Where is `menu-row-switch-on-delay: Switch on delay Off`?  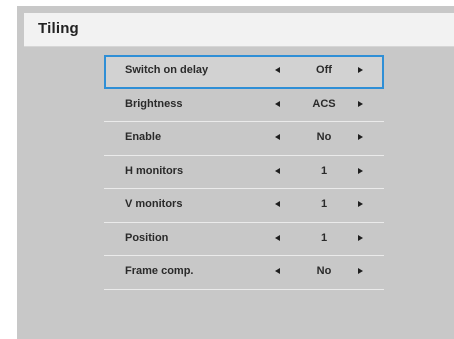
menu-row-switch-on-delay: Switch on delay Off is located at coordinates (244, 72).